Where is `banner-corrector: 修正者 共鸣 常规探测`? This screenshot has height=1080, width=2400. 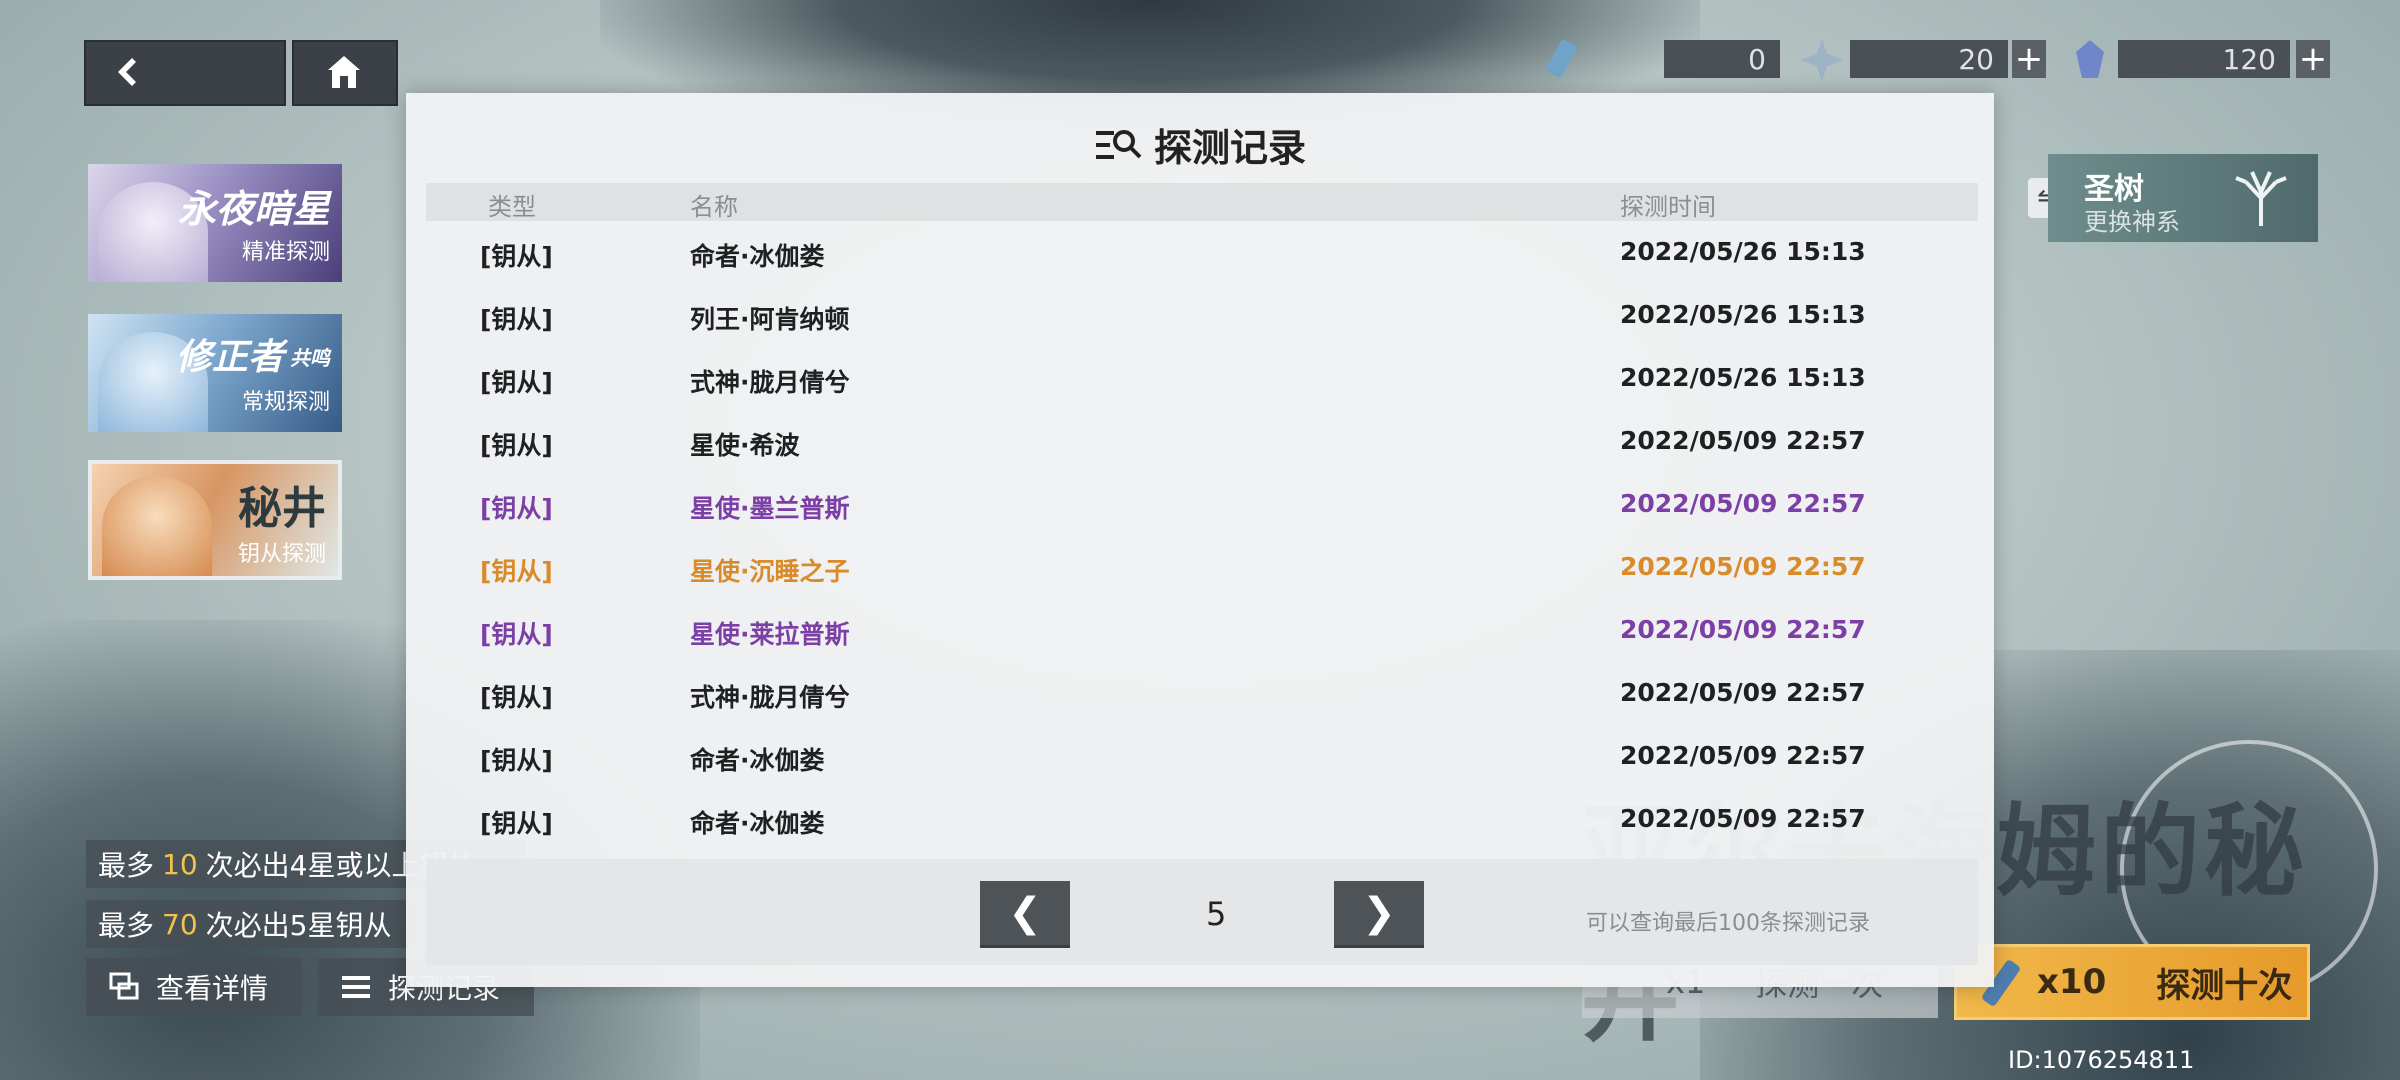
banner-corrector: 修正者 共鸣 常规探测 is located at coordinates (215, 373).